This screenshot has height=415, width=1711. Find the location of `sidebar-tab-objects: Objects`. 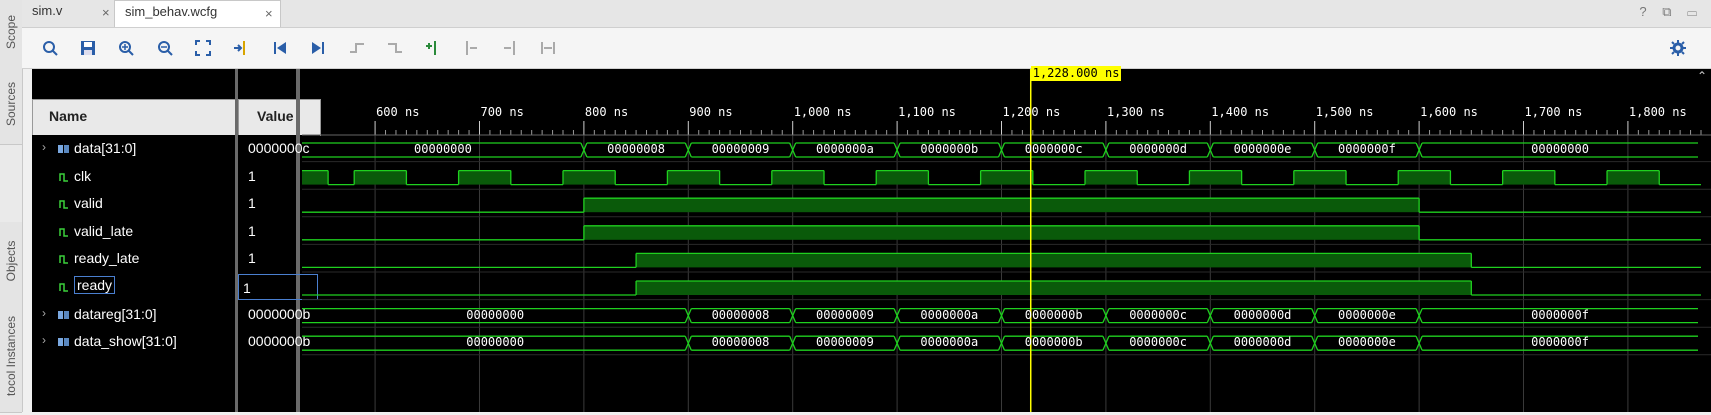

sidebar-tab-objects: Objects is located at coordinates (11, 261).